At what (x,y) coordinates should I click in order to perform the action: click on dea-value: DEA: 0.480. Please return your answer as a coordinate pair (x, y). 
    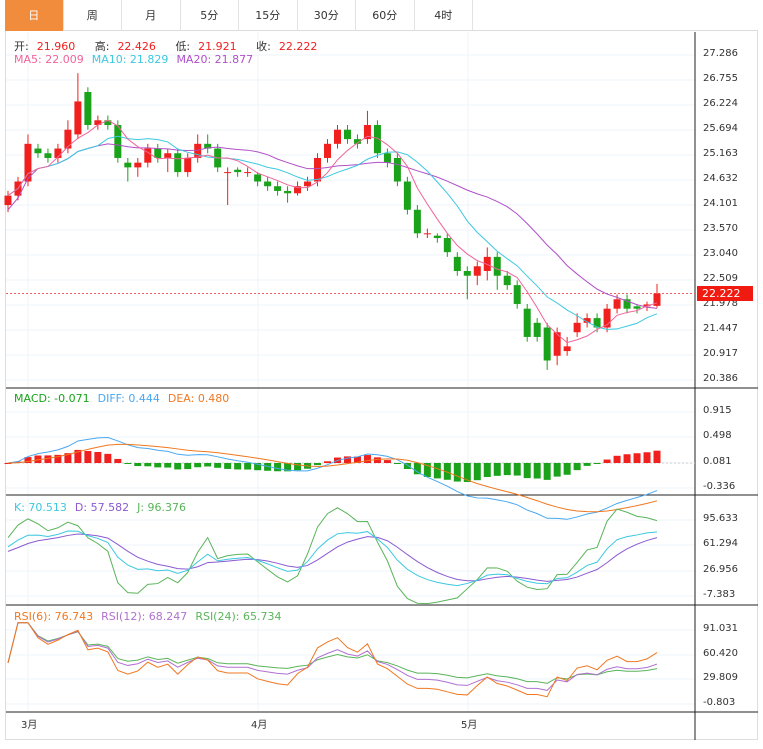
    Looking at the image, I should click on (198, 398).